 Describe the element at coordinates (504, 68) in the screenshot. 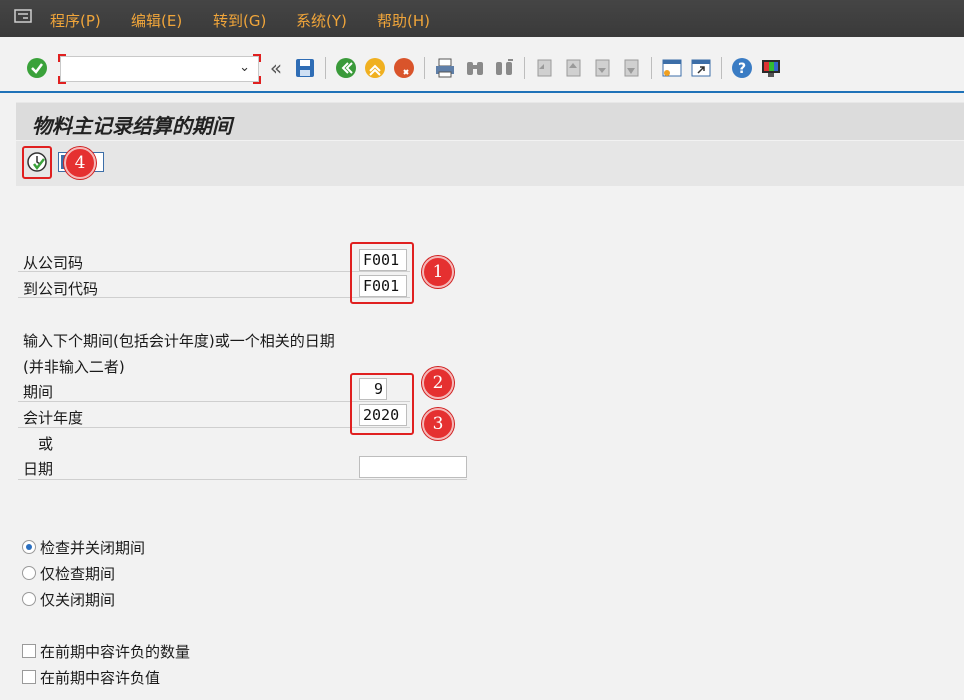

I see `find-next-icon` at that location.